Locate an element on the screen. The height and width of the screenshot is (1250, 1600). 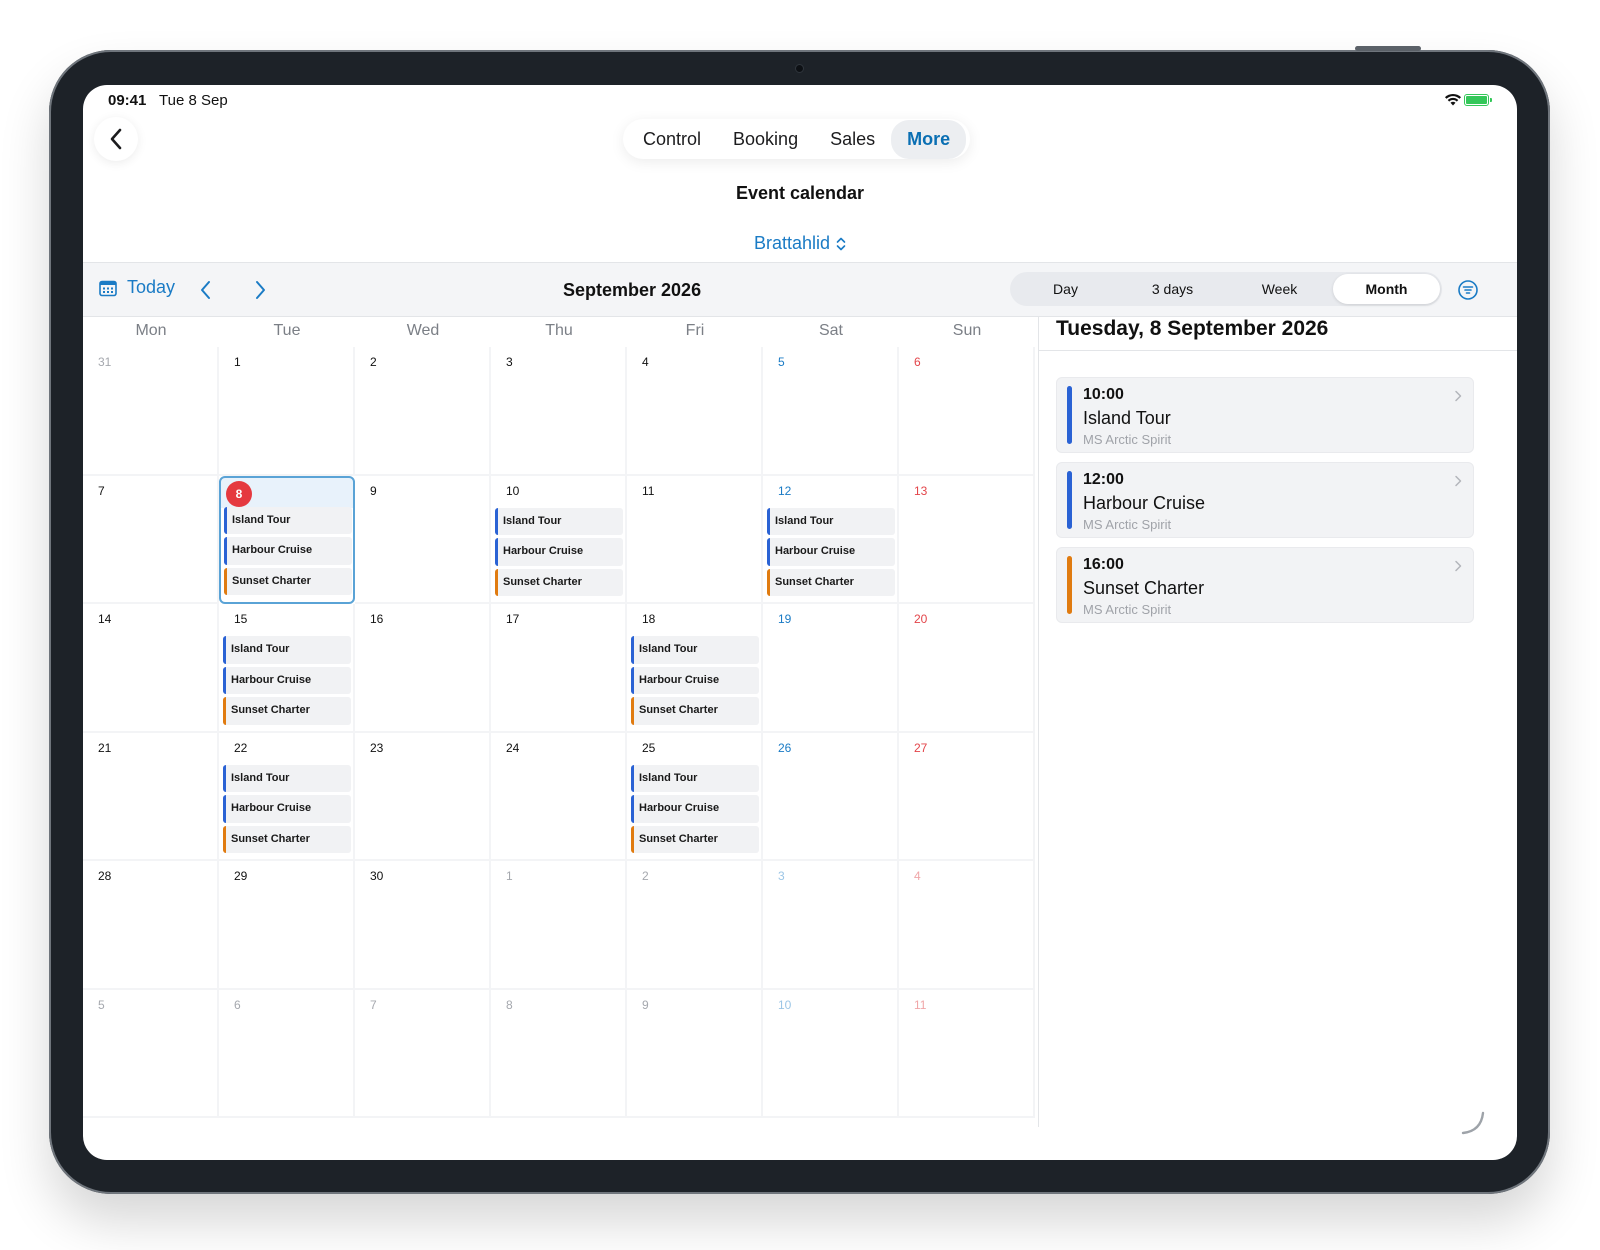
day-cell-selected: 8 Island Tour Harbour Cruise Sunset Charter is located at coordinates (287, 539).